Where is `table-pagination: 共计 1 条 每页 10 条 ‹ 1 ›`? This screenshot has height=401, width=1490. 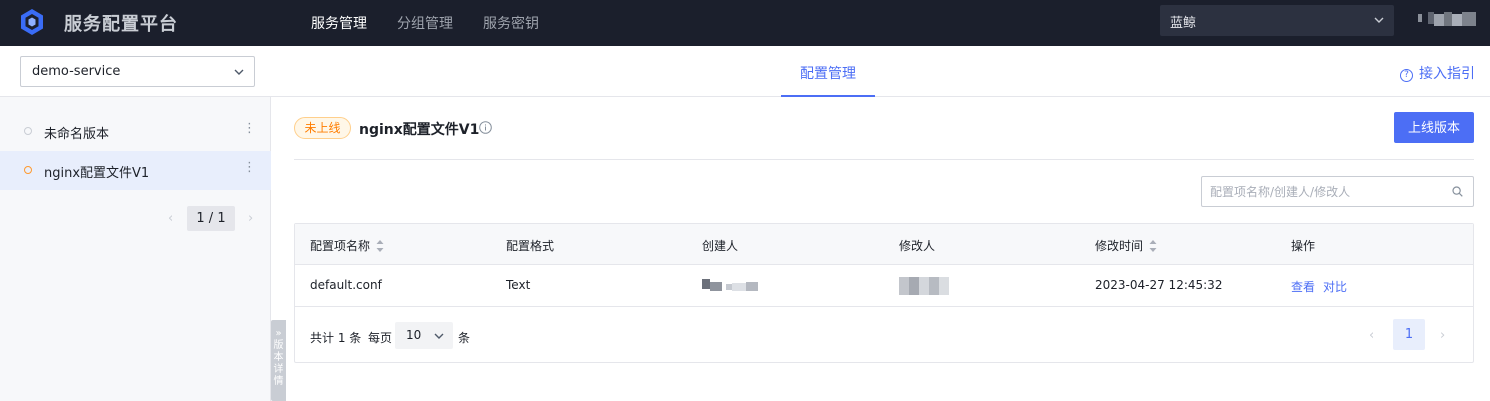 table-pagination: 共计 1 条 每页 10 条 ‹ 1 › is located at coordinates (884, 335).